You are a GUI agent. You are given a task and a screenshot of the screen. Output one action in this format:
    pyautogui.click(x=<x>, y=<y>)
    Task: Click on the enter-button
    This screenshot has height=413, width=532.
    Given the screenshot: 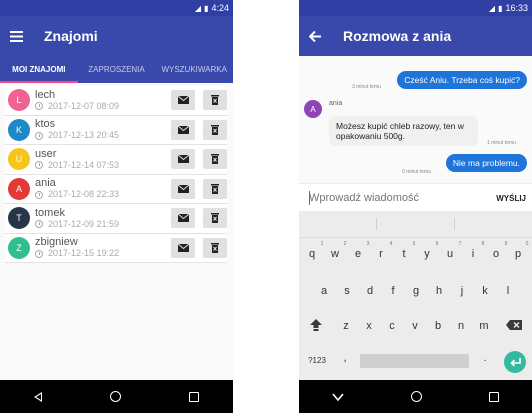 What is the action you would take?
    pyautogui.click(x=515, y=362)
    